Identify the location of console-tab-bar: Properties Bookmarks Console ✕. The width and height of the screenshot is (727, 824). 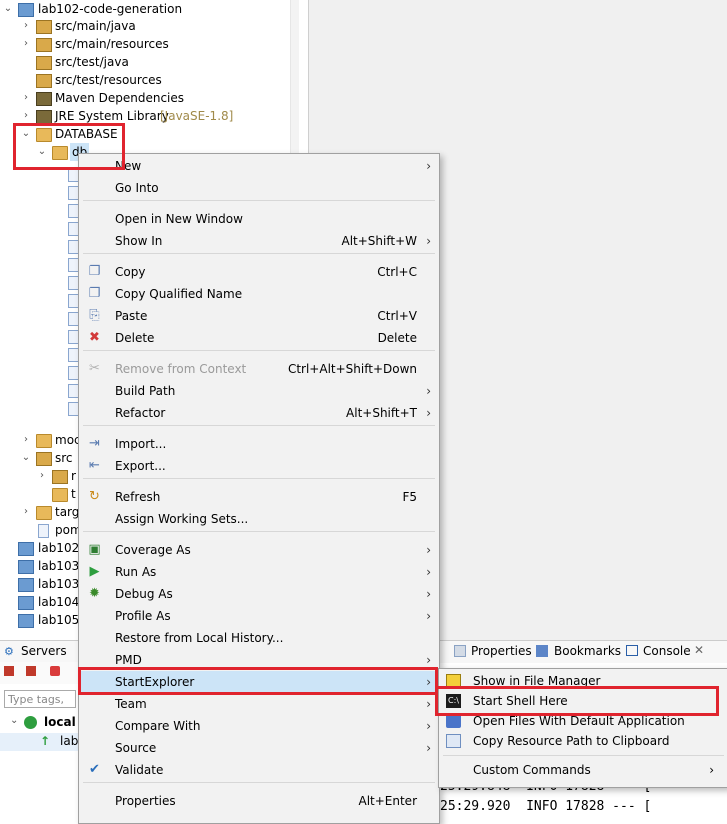
(582, 651).